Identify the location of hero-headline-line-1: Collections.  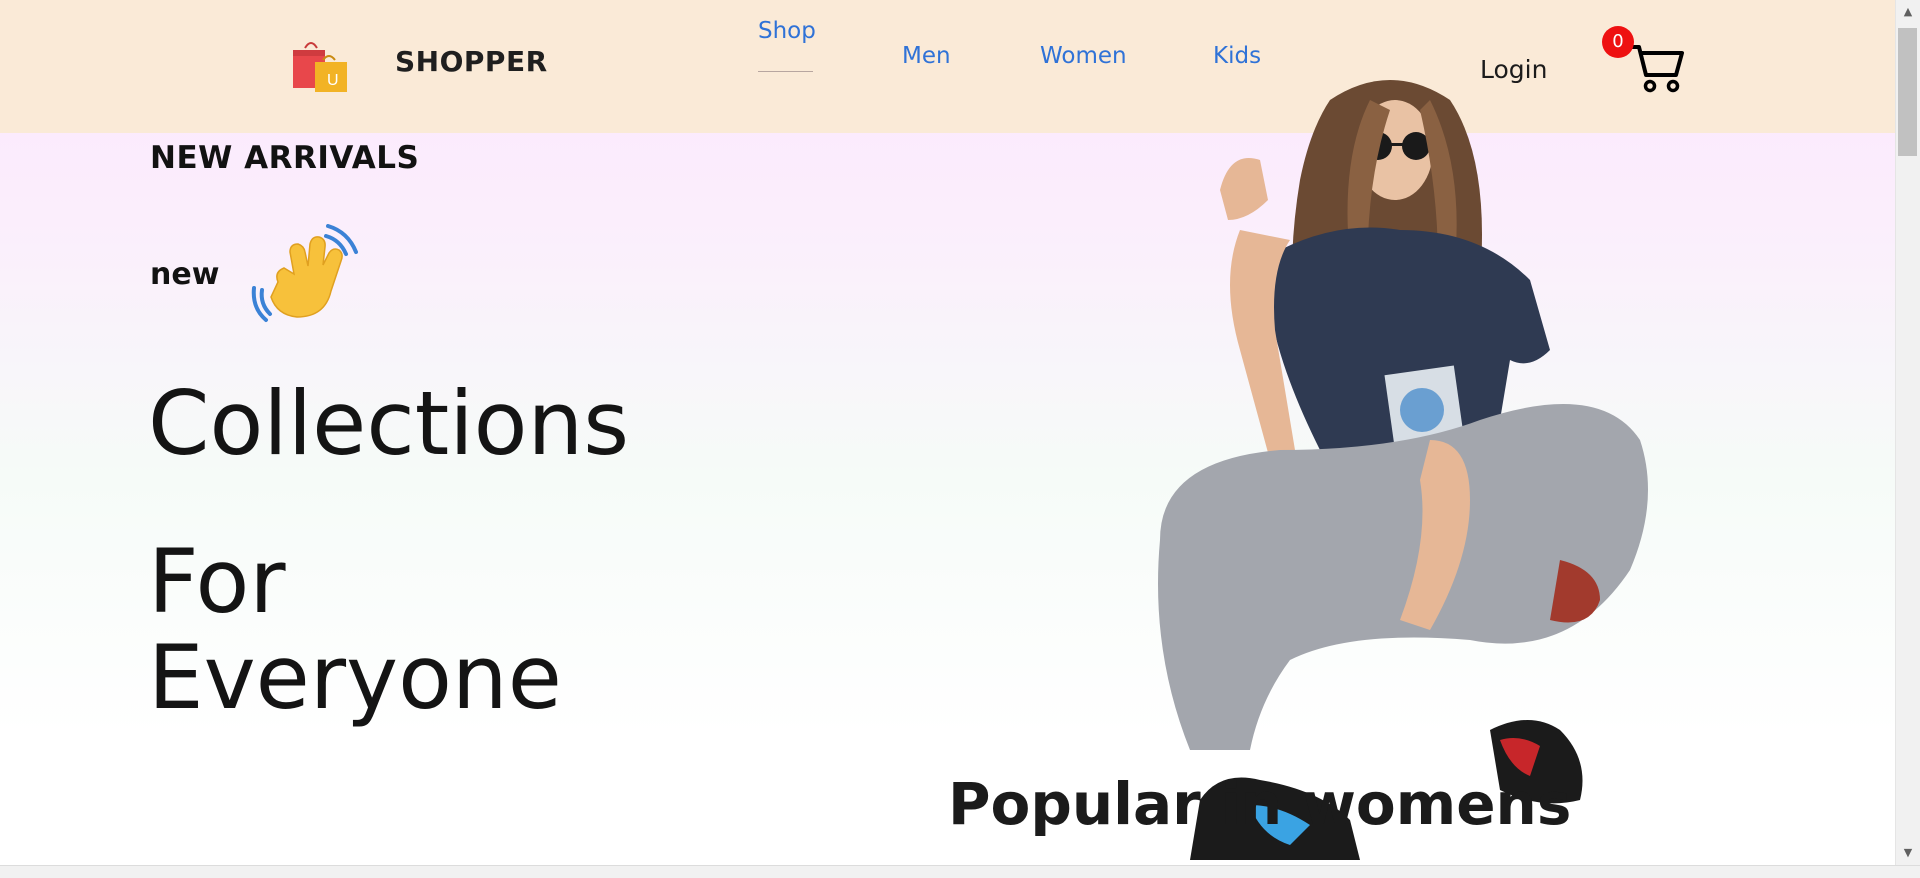
(389, 423).